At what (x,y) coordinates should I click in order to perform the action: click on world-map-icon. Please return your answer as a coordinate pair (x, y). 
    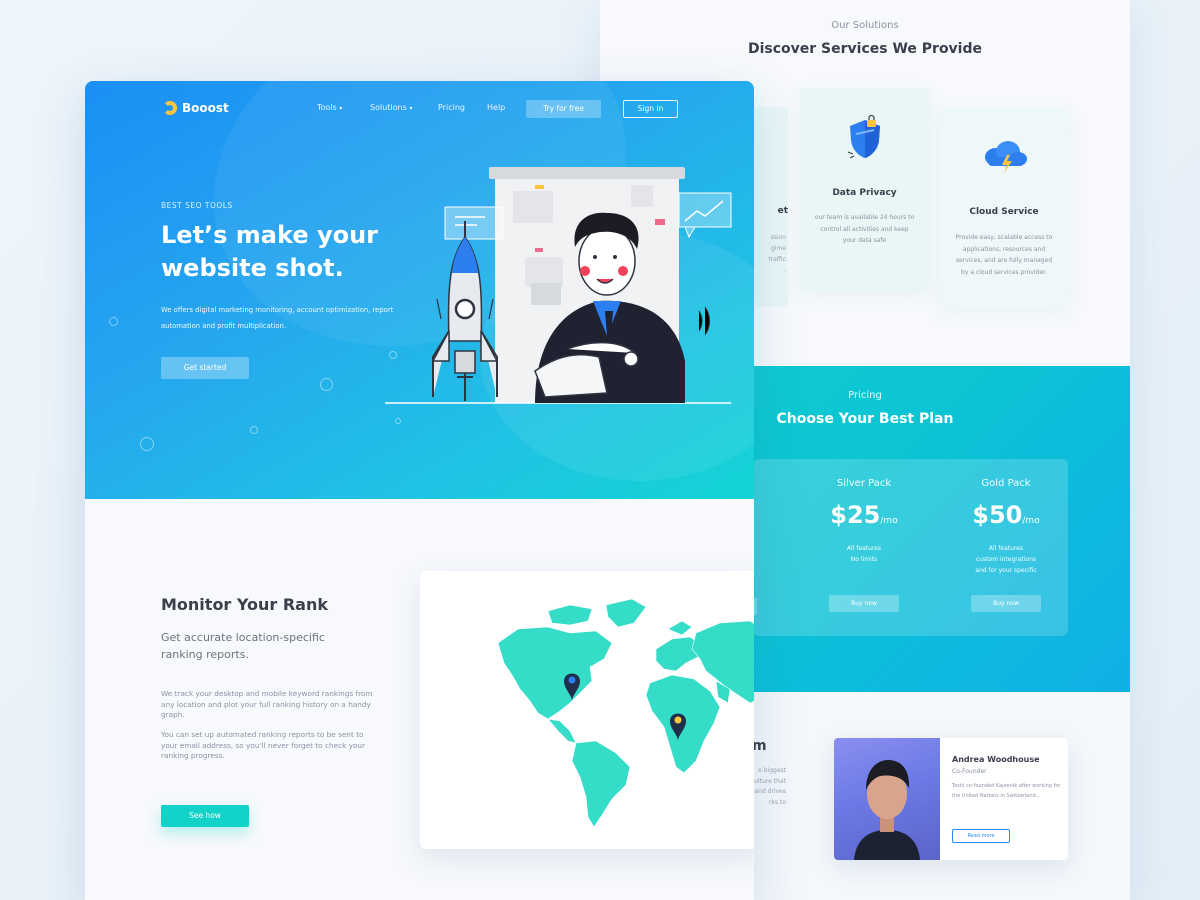
    Looking at the image, I should click on (625, 713).